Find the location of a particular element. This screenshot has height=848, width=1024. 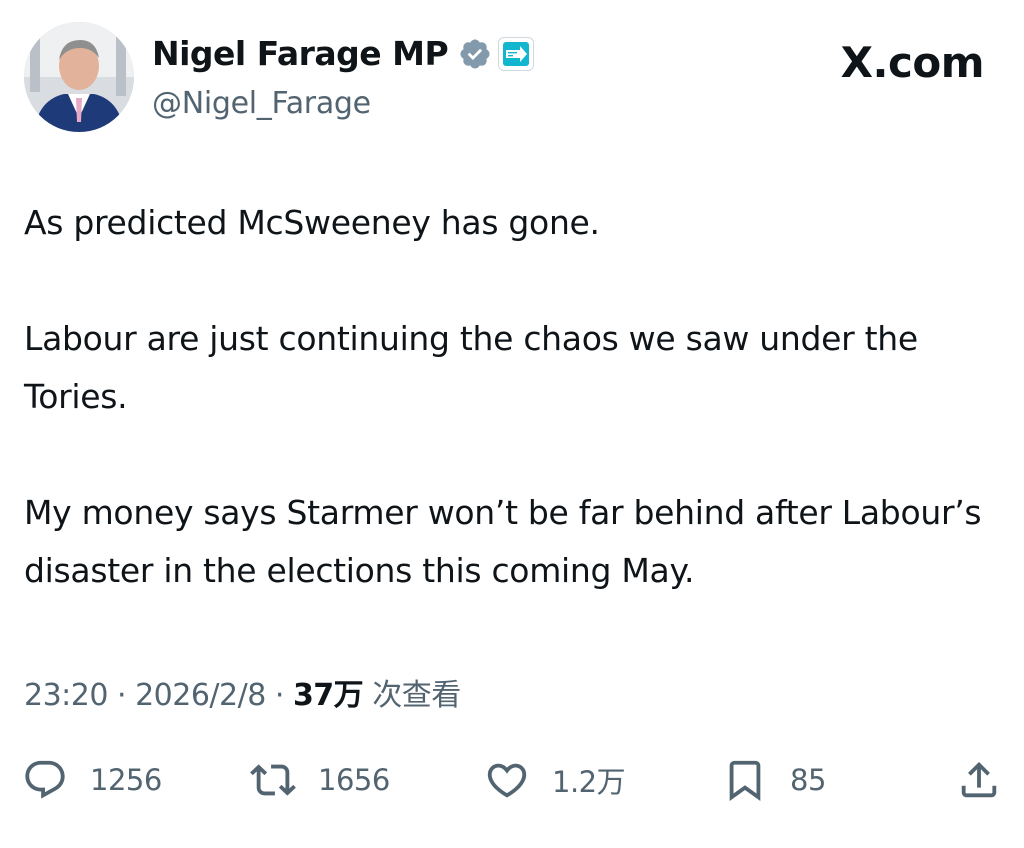

retweet-icon is located at coordinates (273, 780).